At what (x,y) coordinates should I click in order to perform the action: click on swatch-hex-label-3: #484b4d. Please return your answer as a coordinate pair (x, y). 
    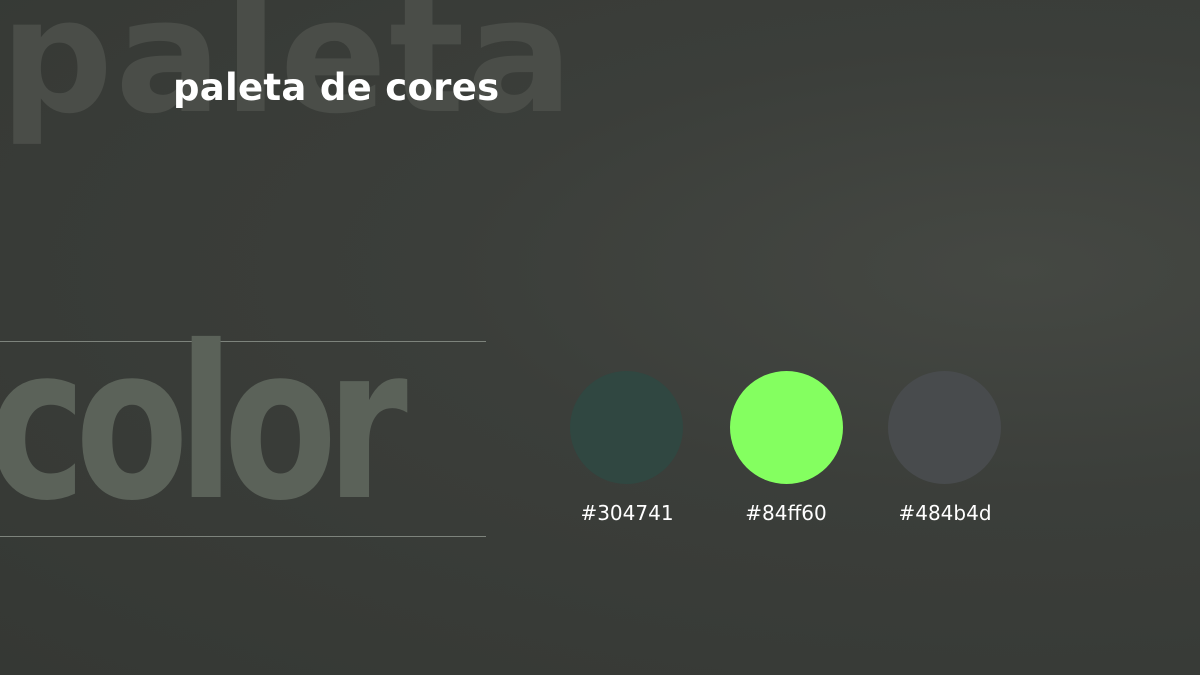
    Looking at the image, I should click on (945, 513).